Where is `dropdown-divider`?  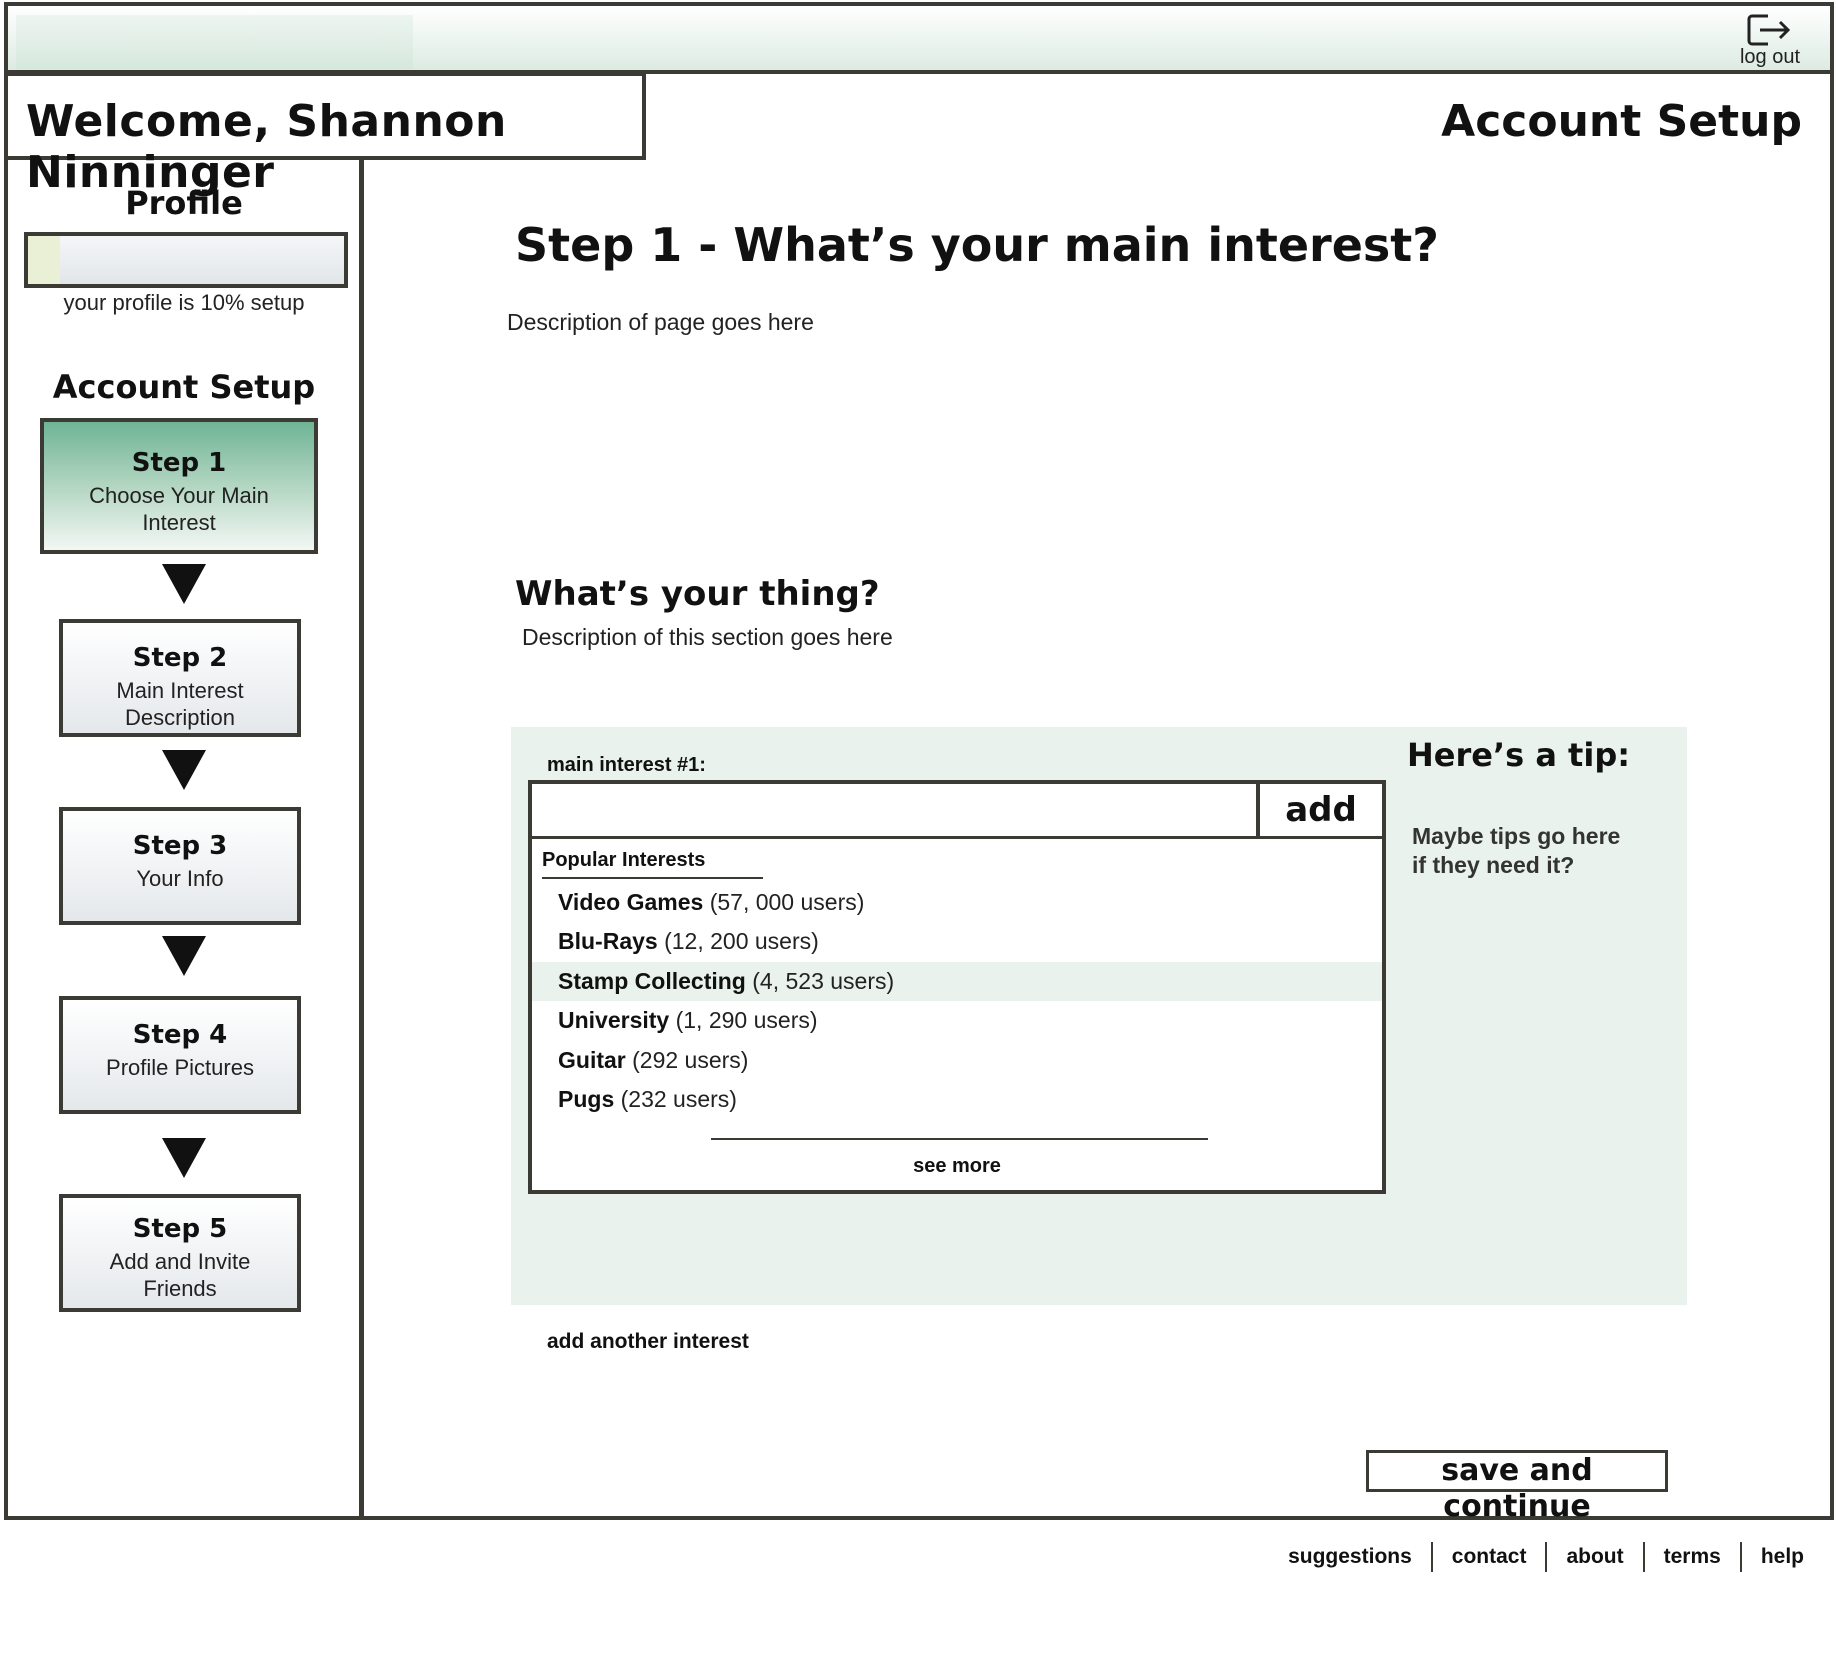 dropdown-divider is located at coordinates (959, 1139).